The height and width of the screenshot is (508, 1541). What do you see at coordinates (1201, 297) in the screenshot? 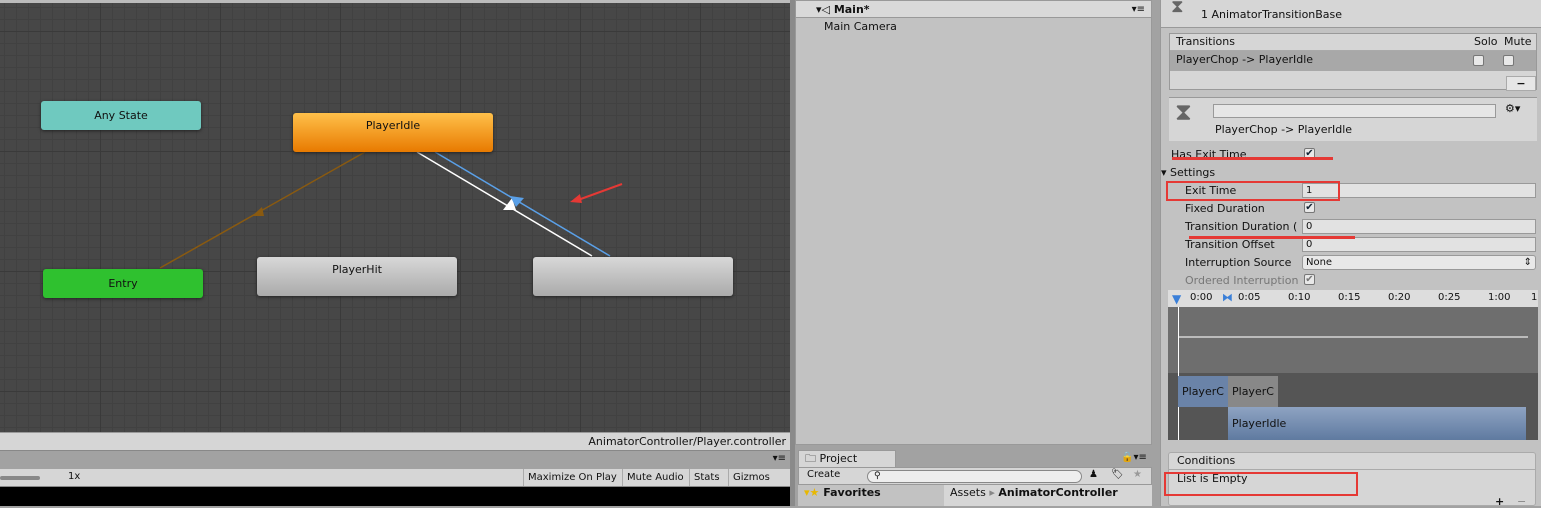
I see `tick-label: 0:00` at bounding box center [1201, 297].